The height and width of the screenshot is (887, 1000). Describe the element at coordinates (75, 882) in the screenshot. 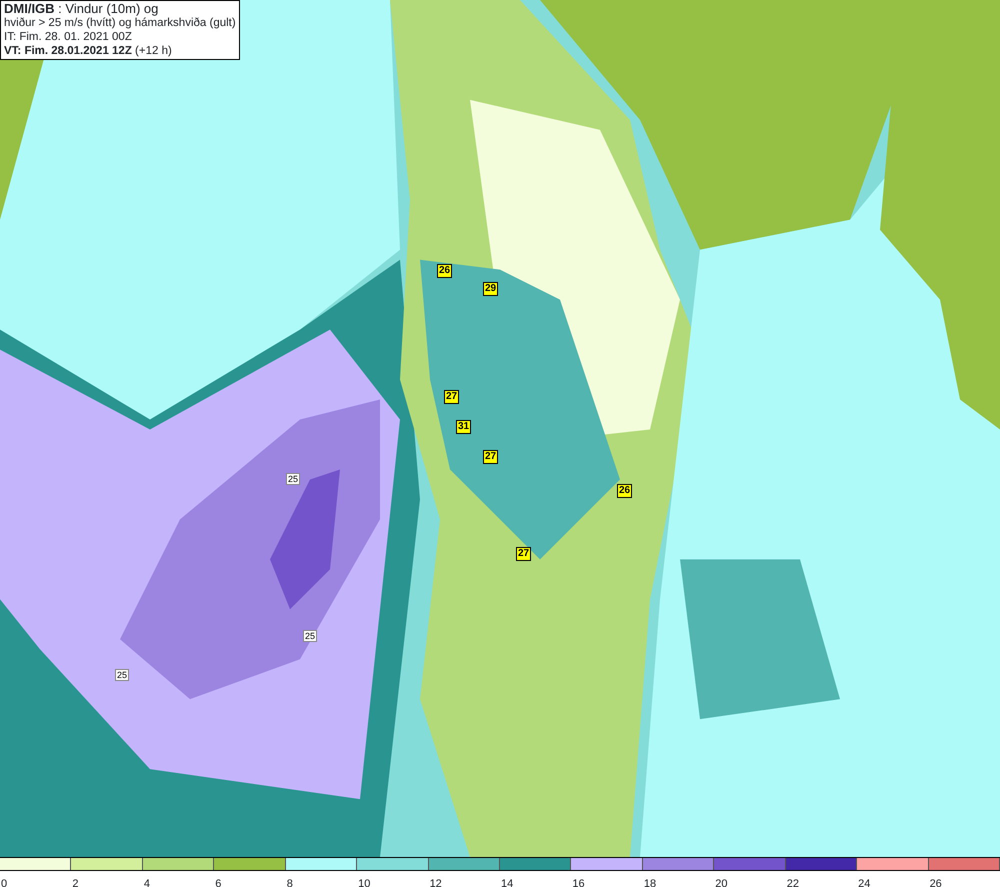

I see `scale-tick-label: 2` at that location.